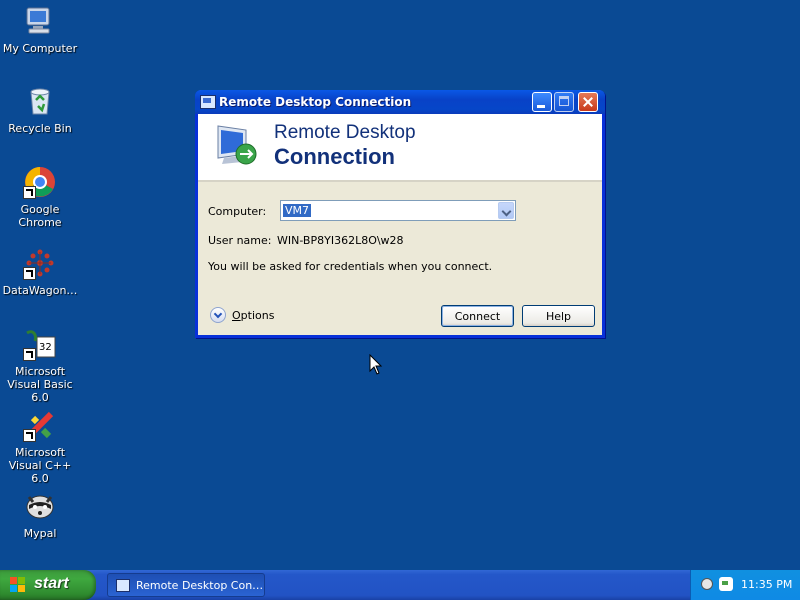 Image resolution: width=800 pixels, height=600 pixels. I want to click on mypal-icon, so click(40, 506).